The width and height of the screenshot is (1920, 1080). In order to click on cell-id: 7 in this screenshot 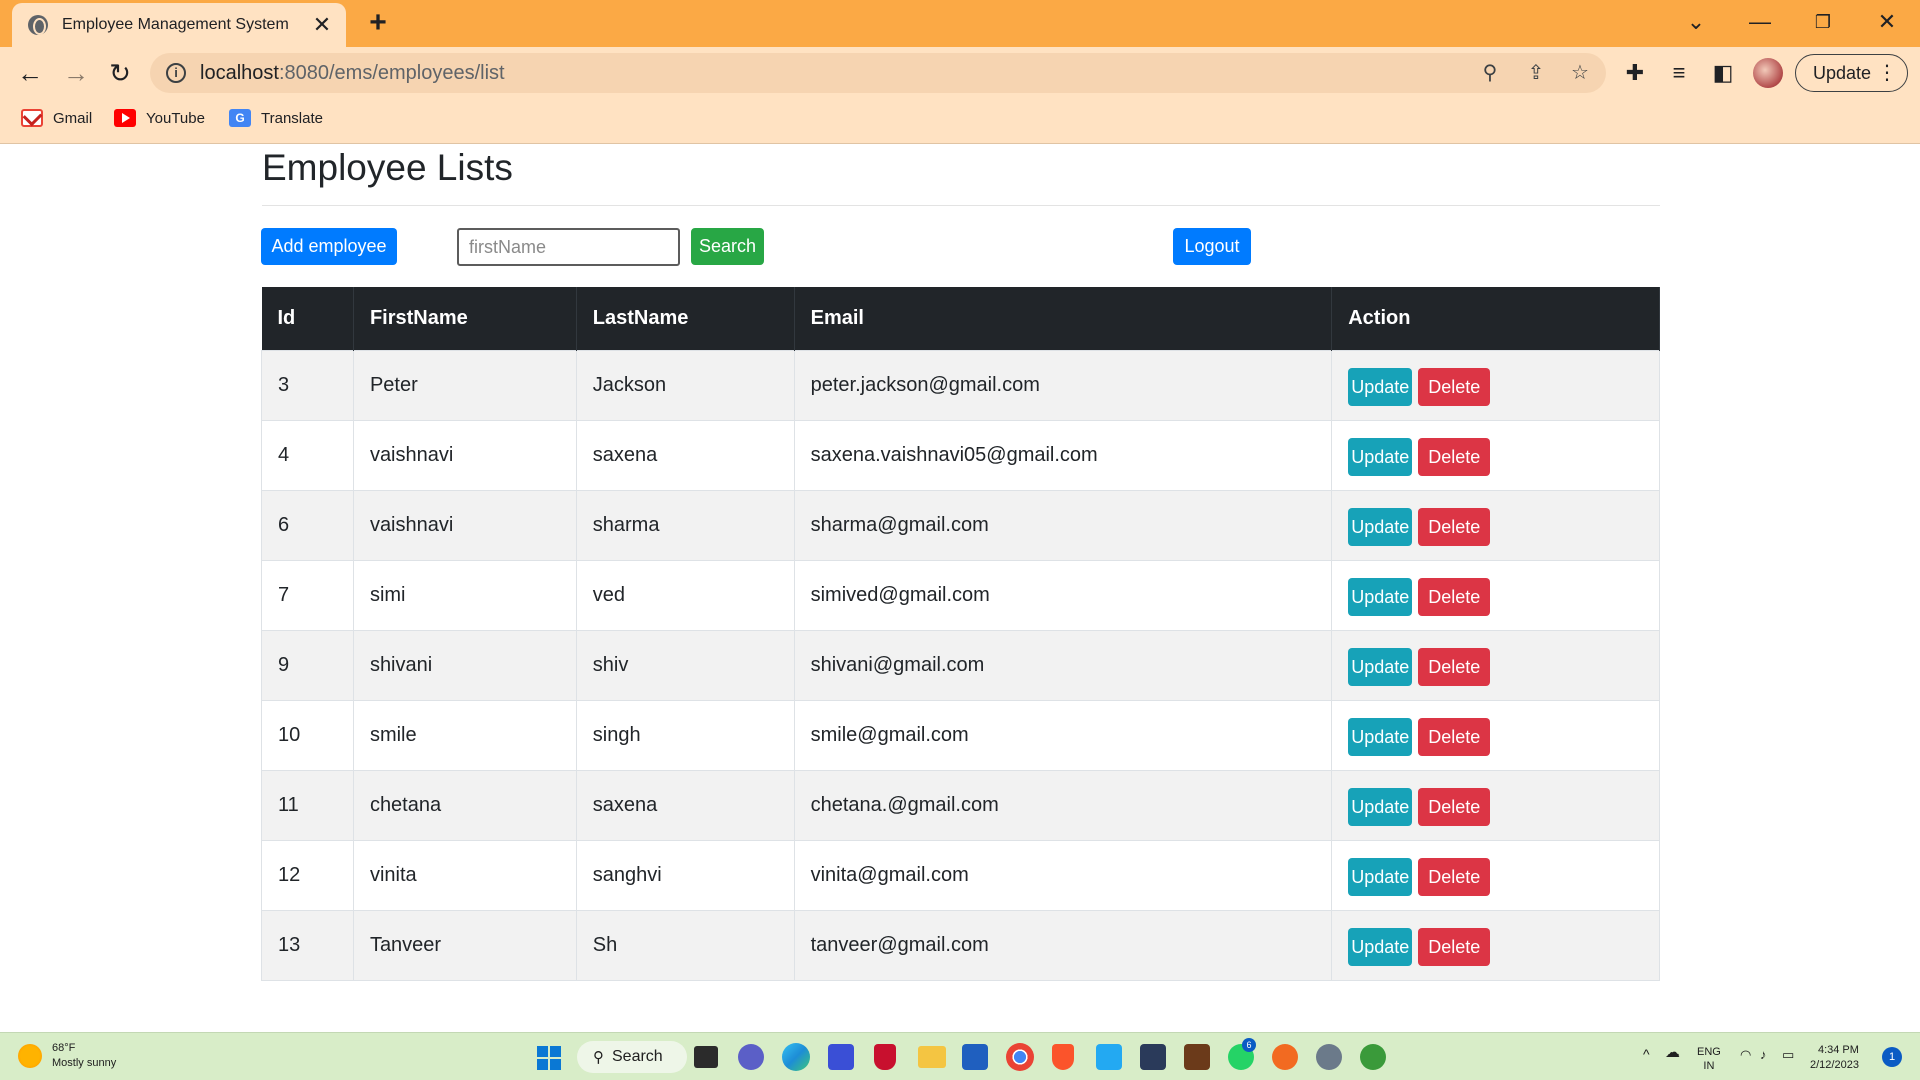, I will do `click(307, 595)`.